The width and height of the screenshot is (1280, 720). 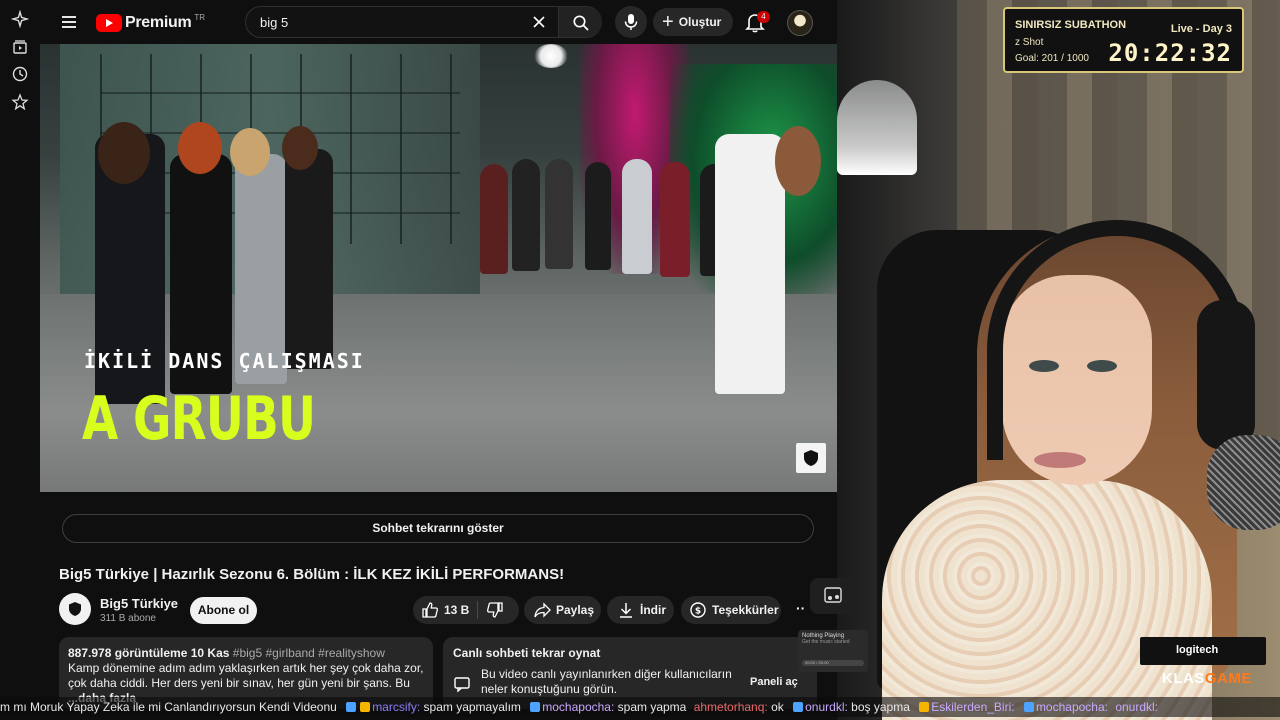 I want to click on subscribe-button: Abone ol, so click(x=223, y=610).